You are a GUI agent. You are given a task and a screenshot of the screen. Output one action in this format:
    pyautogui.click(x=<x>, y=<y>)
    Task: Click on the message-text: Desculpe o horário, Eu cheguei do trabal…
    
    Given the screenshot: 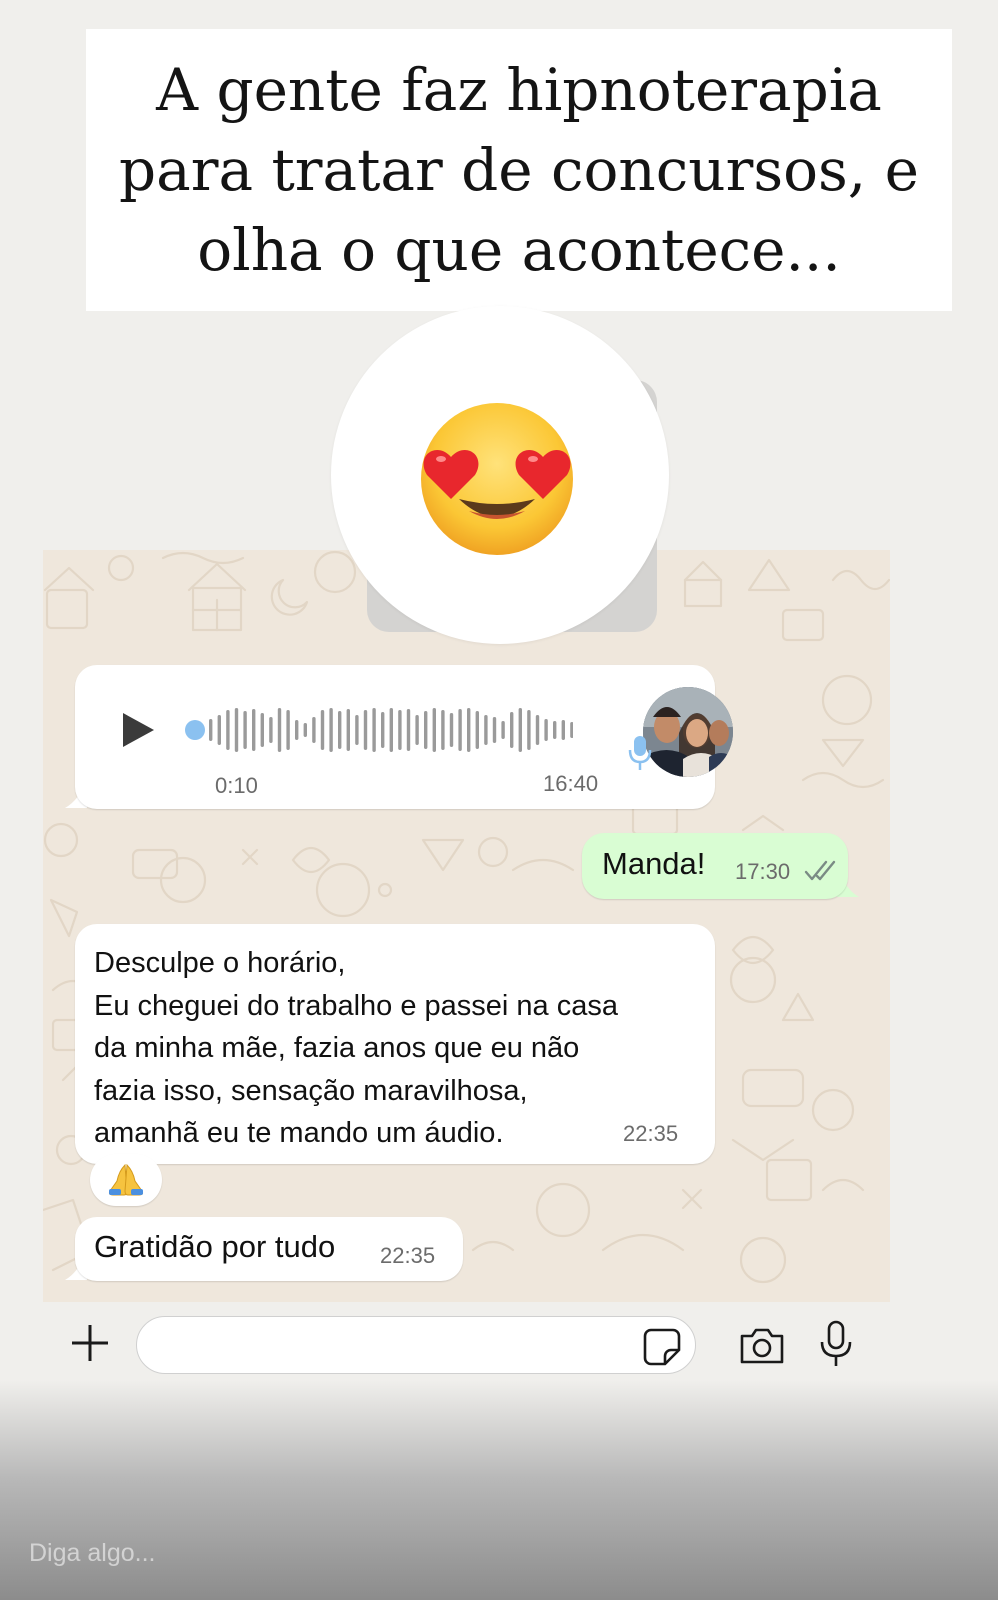 What is the action you would take?
    pyautogui.click(x=356, y=1048)
    